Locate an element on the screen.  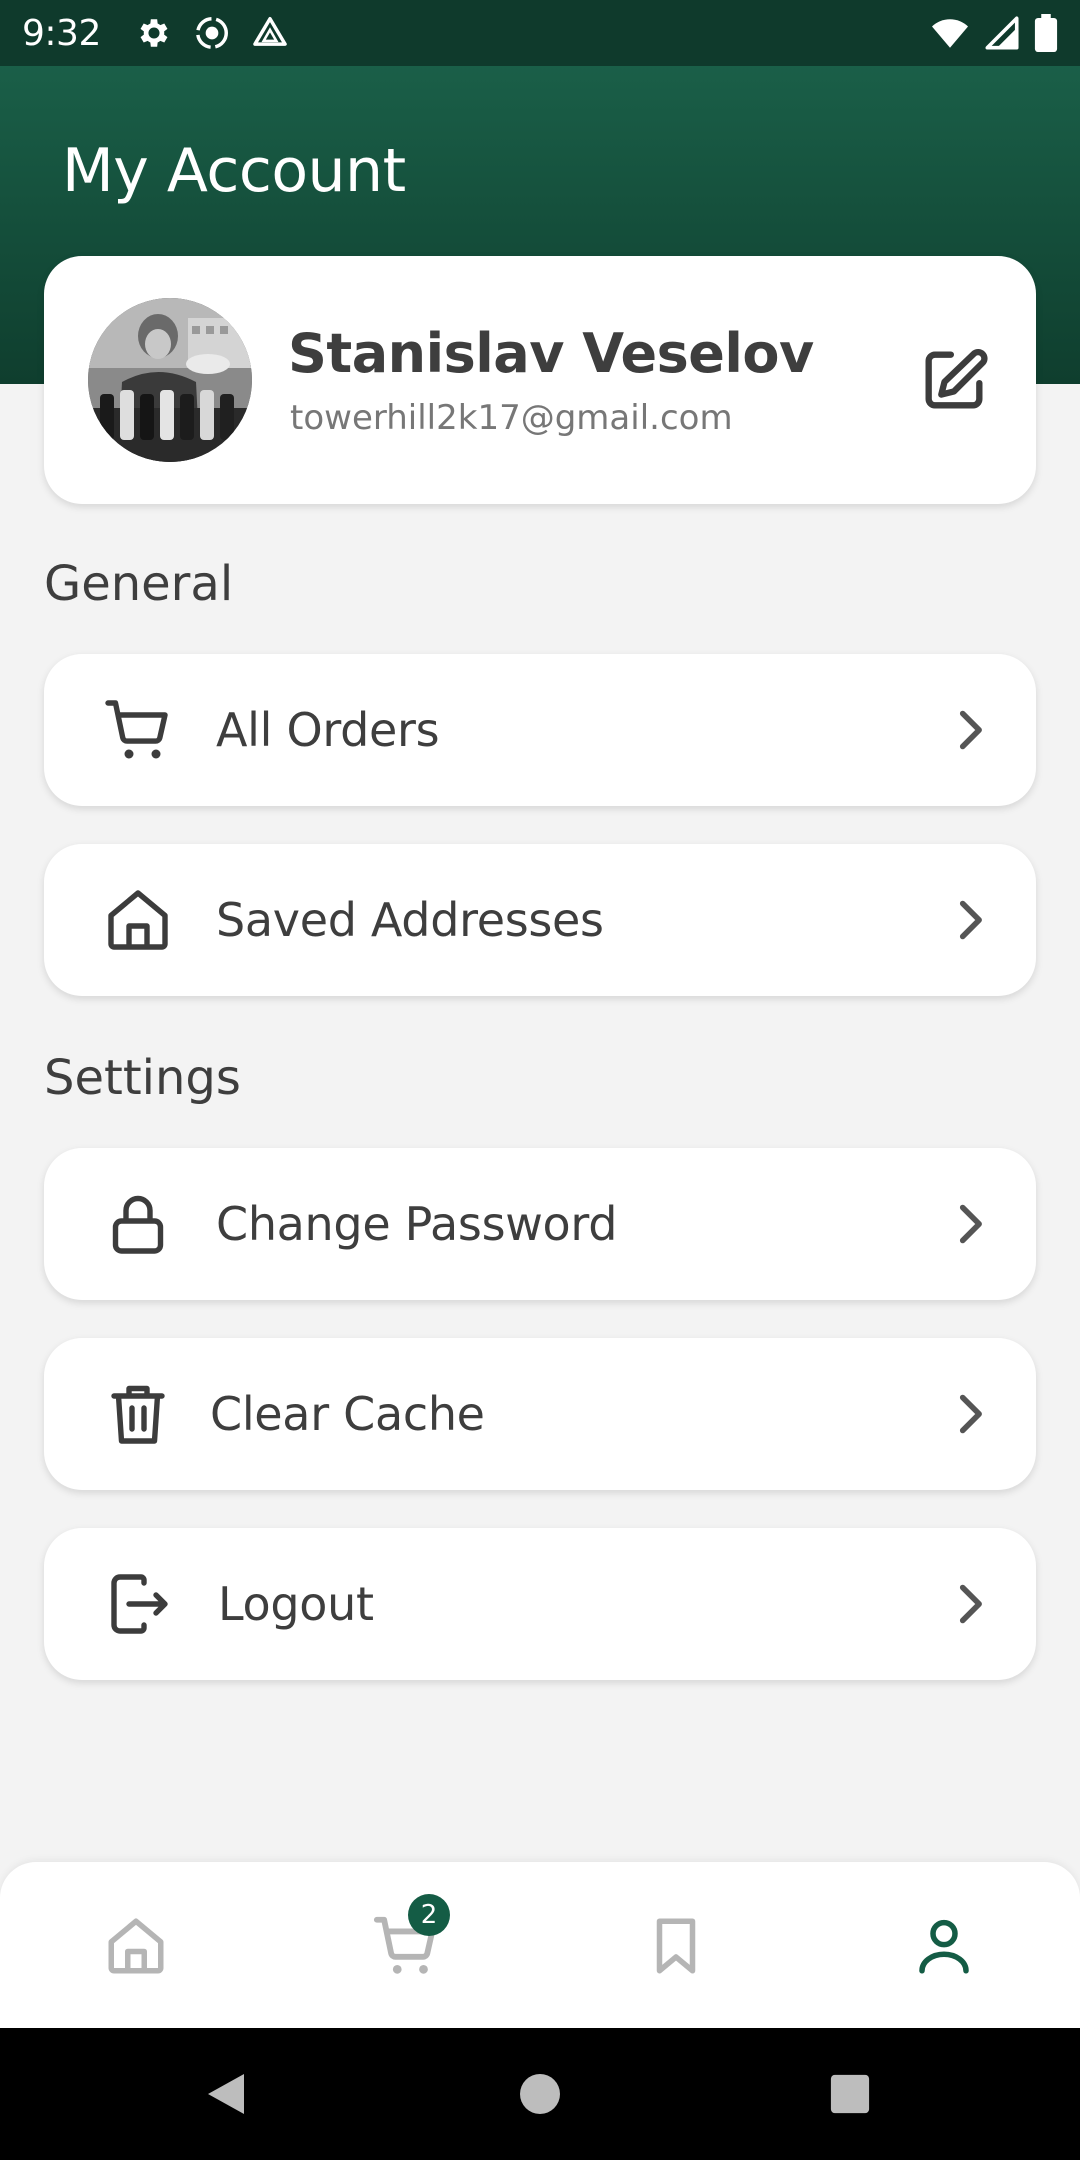
system-home-button is located at coordinates (540, 2094).